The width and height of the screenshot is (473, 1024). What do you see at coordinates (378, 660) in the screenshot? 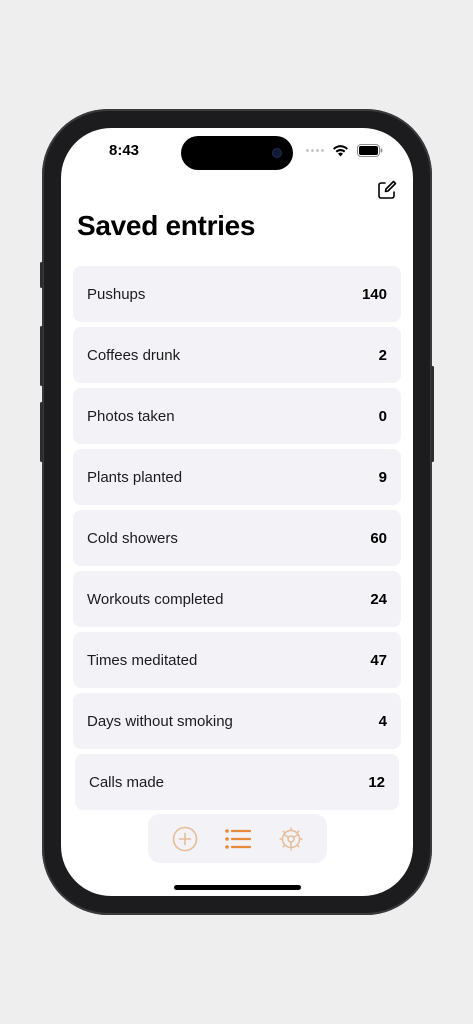
I see `entry-value: 47` at bounding box center [378, 660].